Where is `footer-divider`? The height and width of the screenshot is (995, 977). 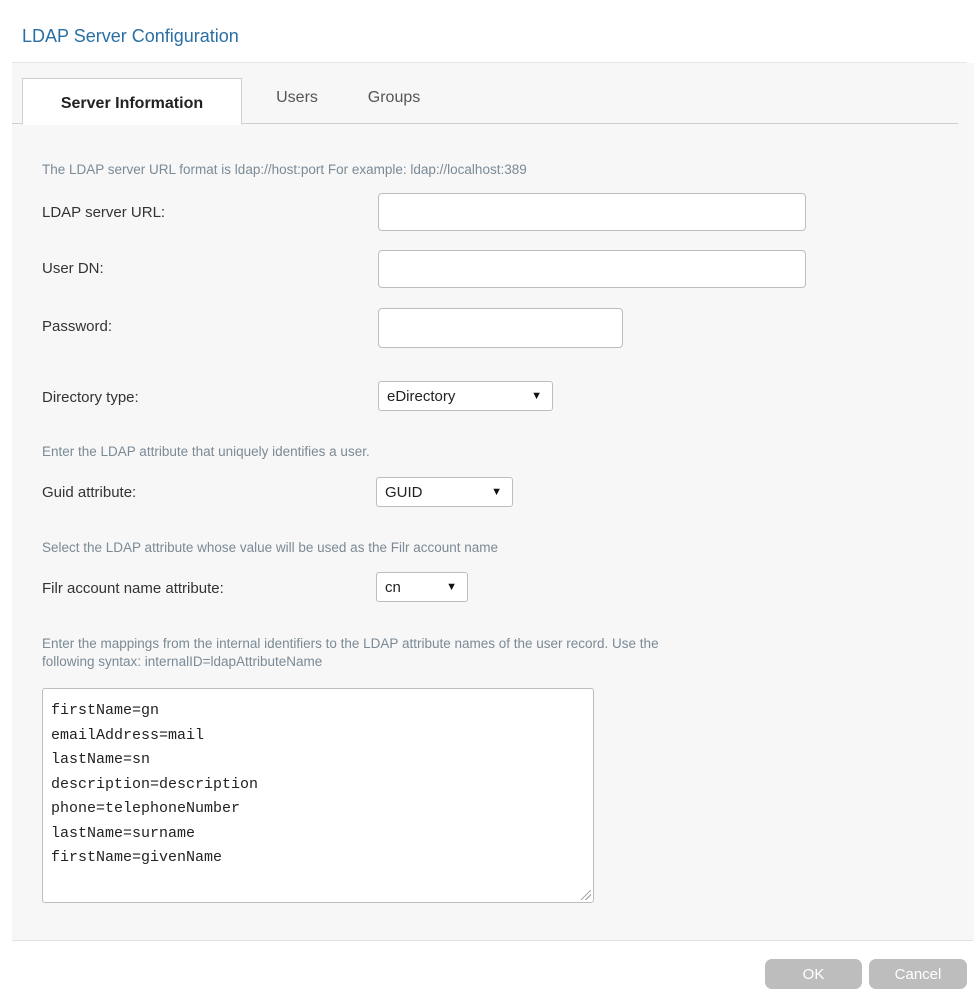
footer-divider is located at coordinates (492, 940).